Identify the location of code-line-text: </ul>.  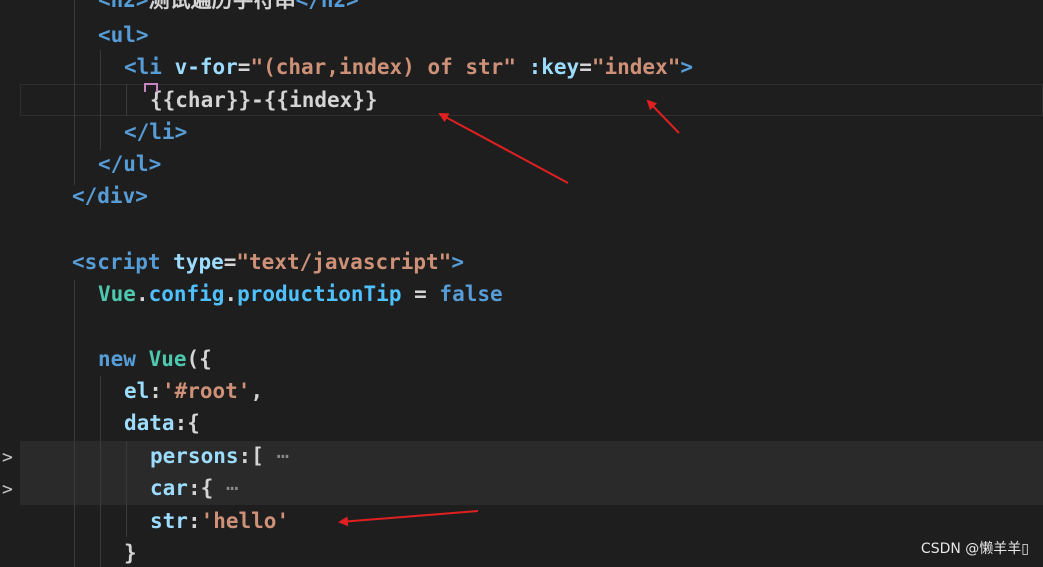
(129, 164).